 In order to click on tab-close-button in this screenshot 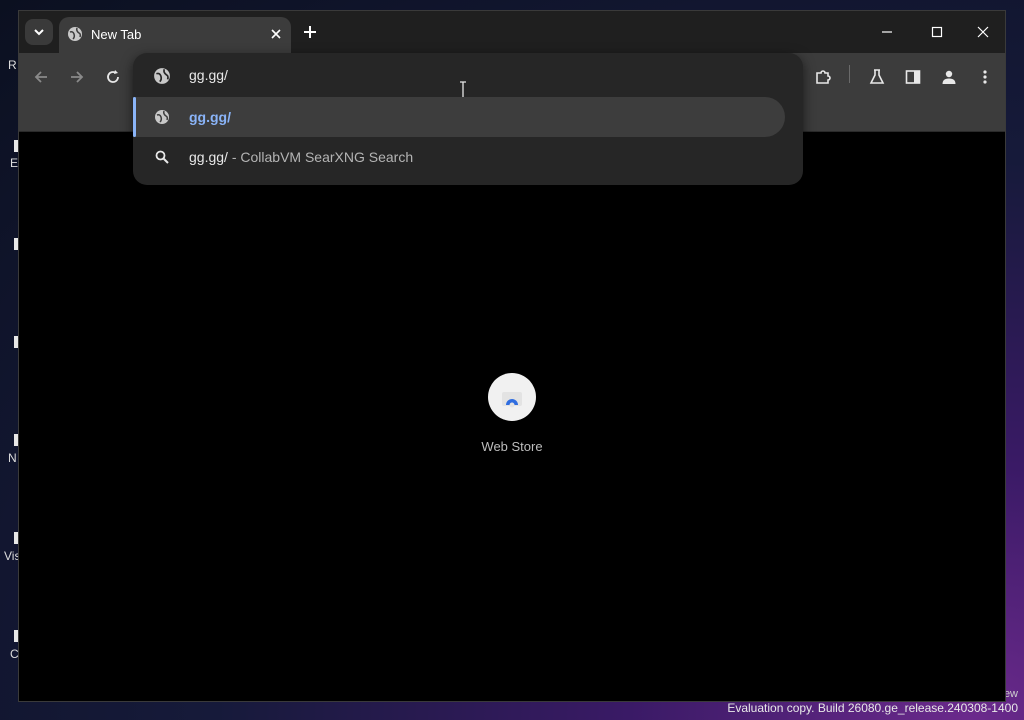, I will do `click(276, 34)`.